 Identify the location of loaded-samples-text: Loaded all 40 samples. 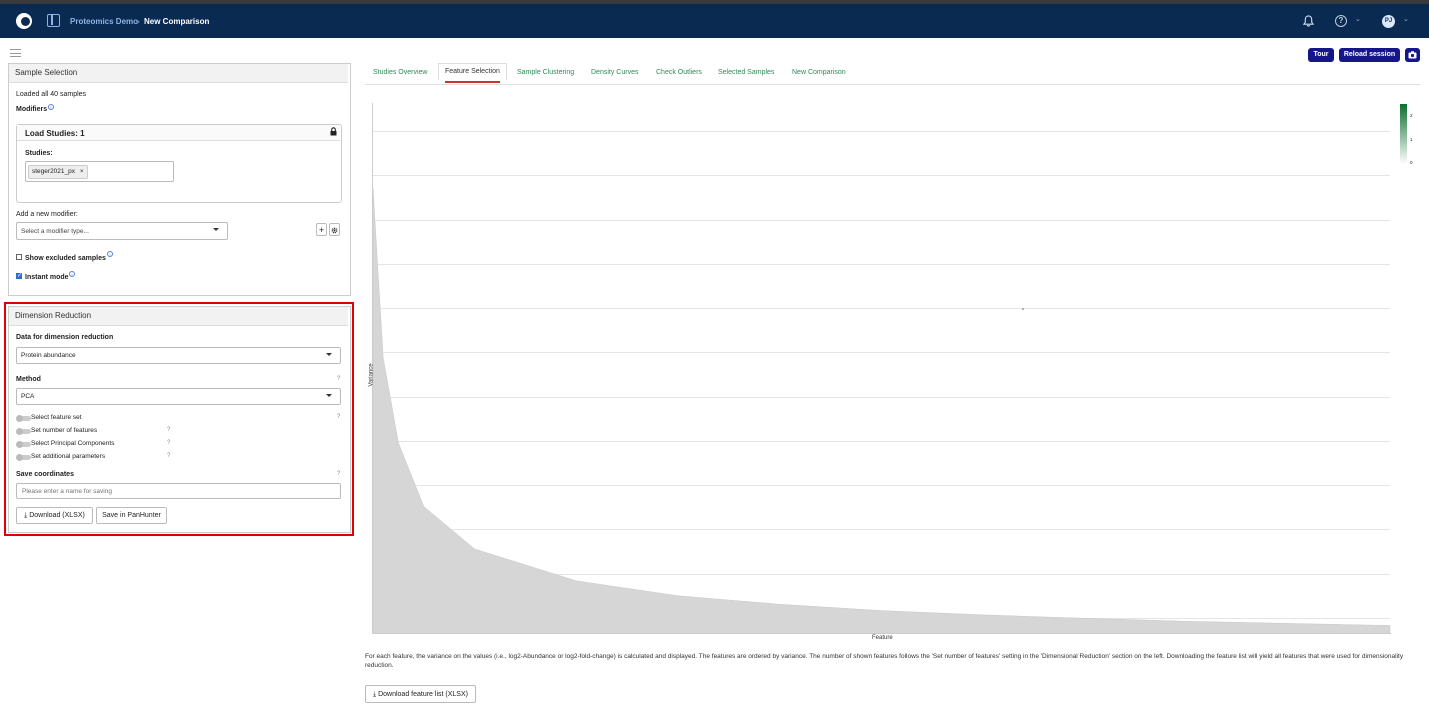
(51, 94).